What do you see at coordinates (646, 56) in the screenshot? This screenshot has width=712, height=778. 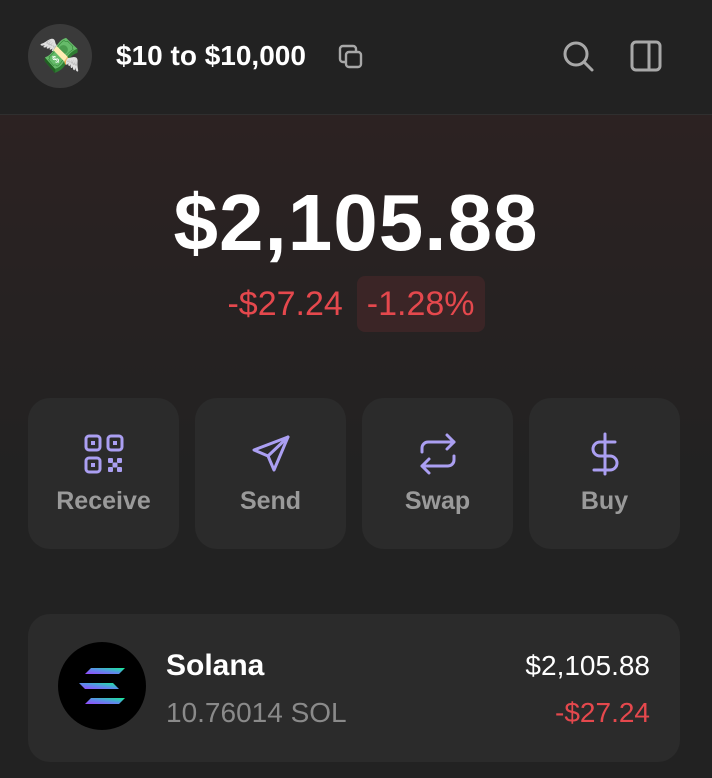 I see `sidebar-icon` at bounding box center [646, 56].